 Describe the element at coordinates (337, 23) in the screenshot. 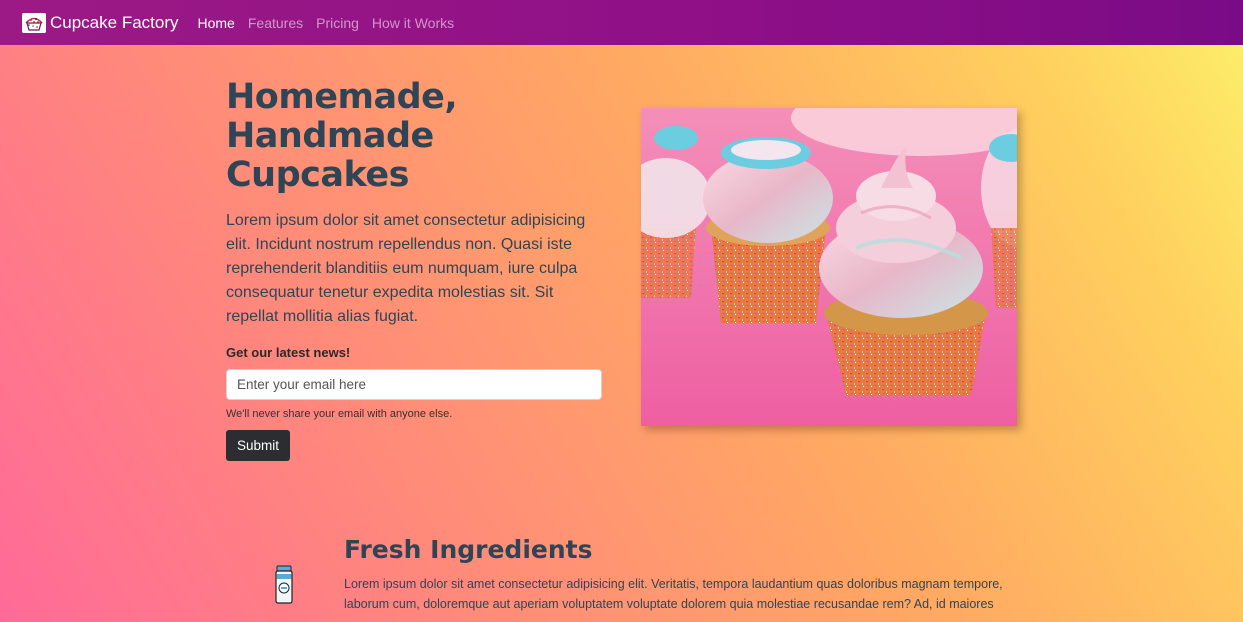

I see `nav-link-pricing: Pricing` at that location.